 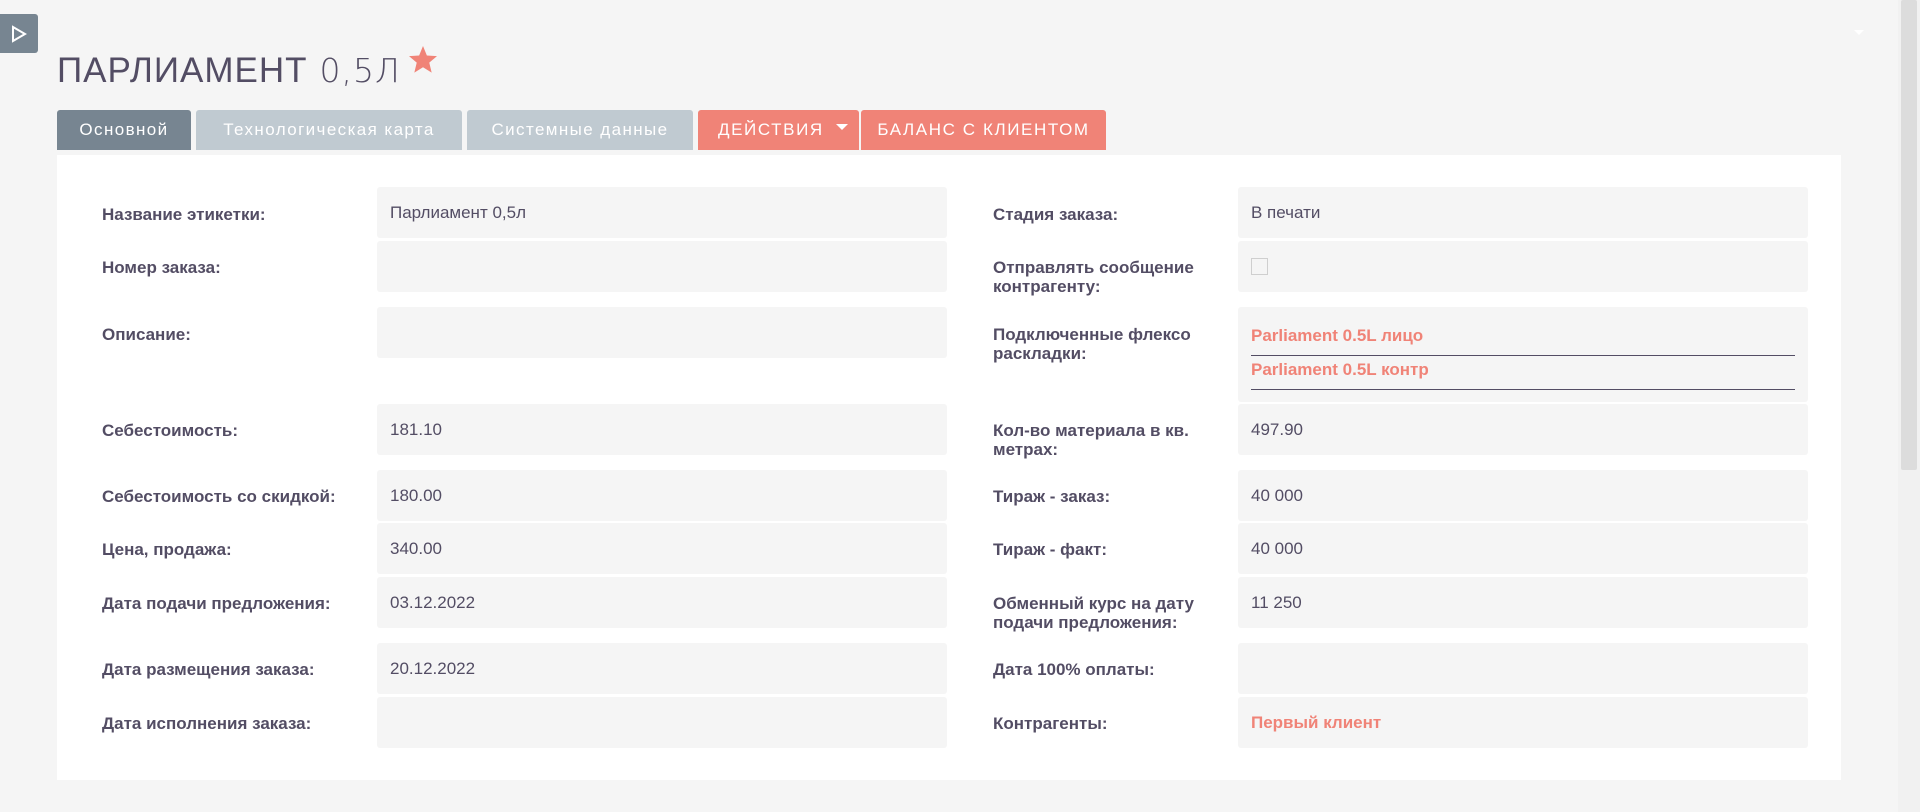 I want to click on label-rate-line2: подачи предложения:, so click(x=1085, y=622).